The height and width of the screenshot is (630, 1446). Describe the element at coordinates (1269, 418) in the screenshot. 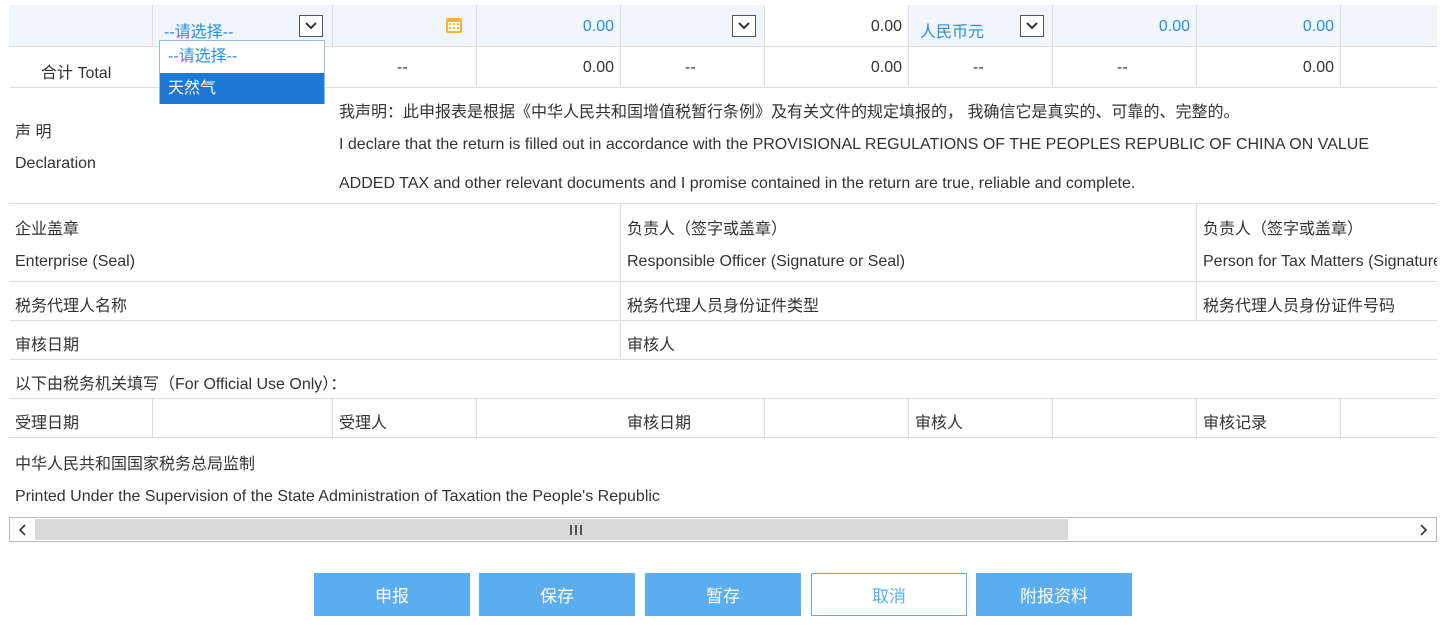

I see `review-record-label-cell: 审核记录` at that location.